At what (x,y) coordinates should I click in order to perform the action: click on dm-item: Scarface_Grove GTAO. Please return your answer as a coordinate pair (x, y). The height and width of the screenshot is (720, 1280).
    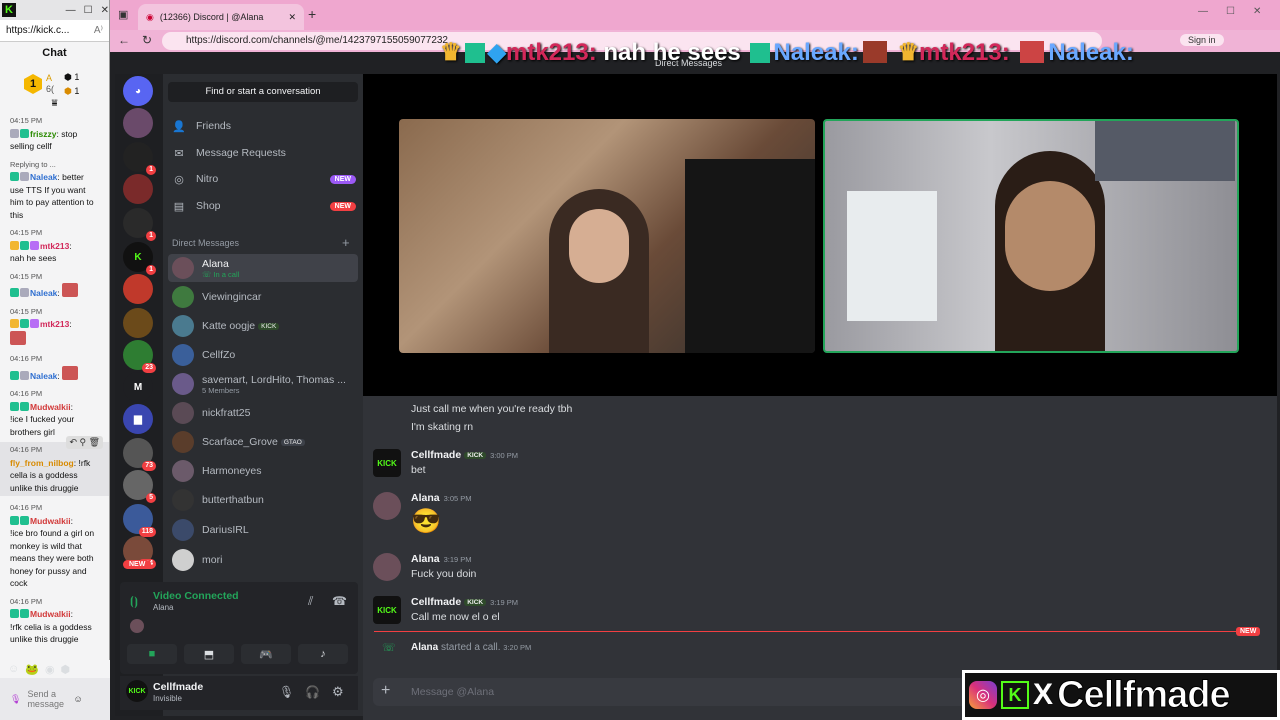
    Looking at the image, I should click on (263, 442).